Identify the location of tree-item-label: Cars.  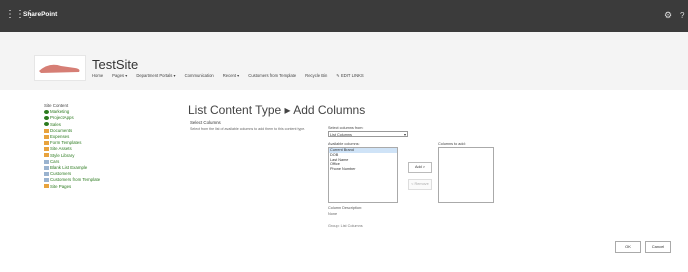
(55, 161).